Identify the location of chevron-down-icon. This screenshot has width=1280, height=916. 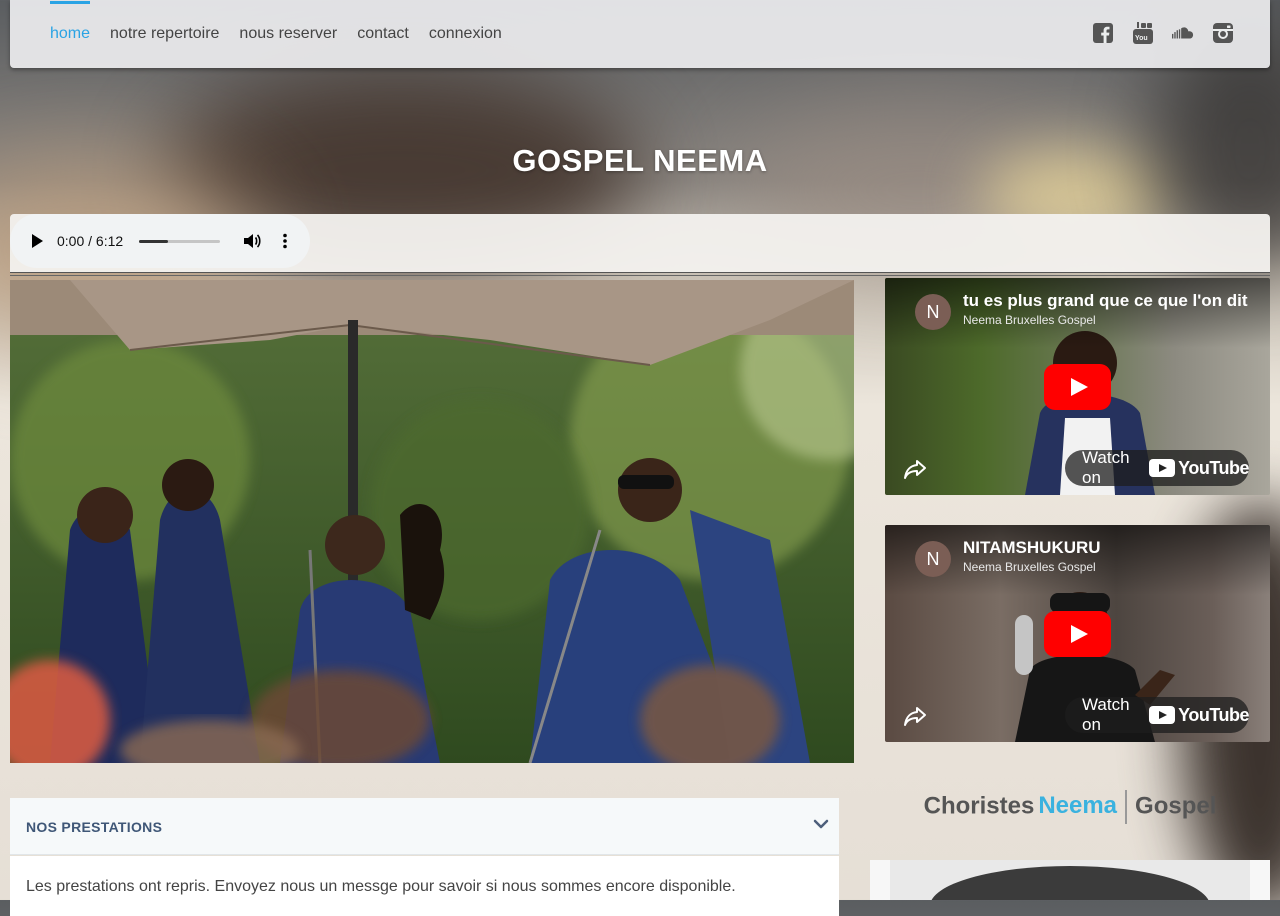
(821, 824).